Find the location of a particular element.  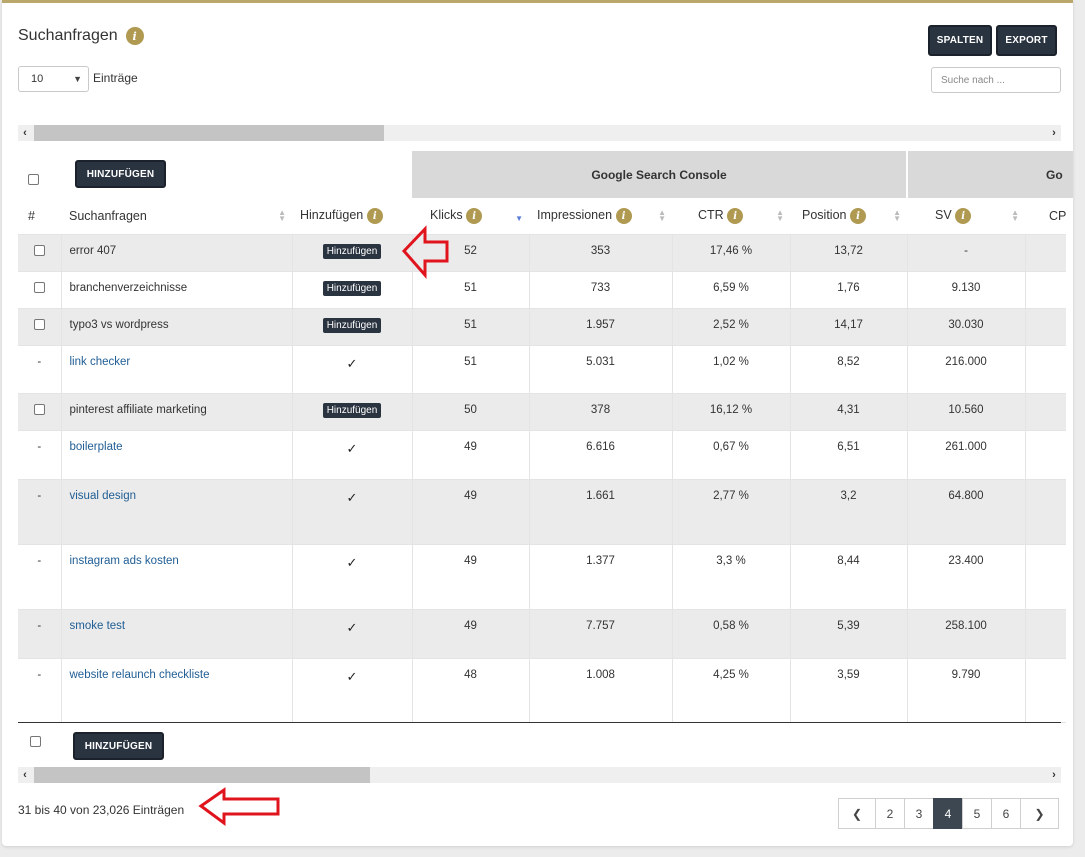

sort-desc-icon: ▼ is located at coordinates (519, 219).